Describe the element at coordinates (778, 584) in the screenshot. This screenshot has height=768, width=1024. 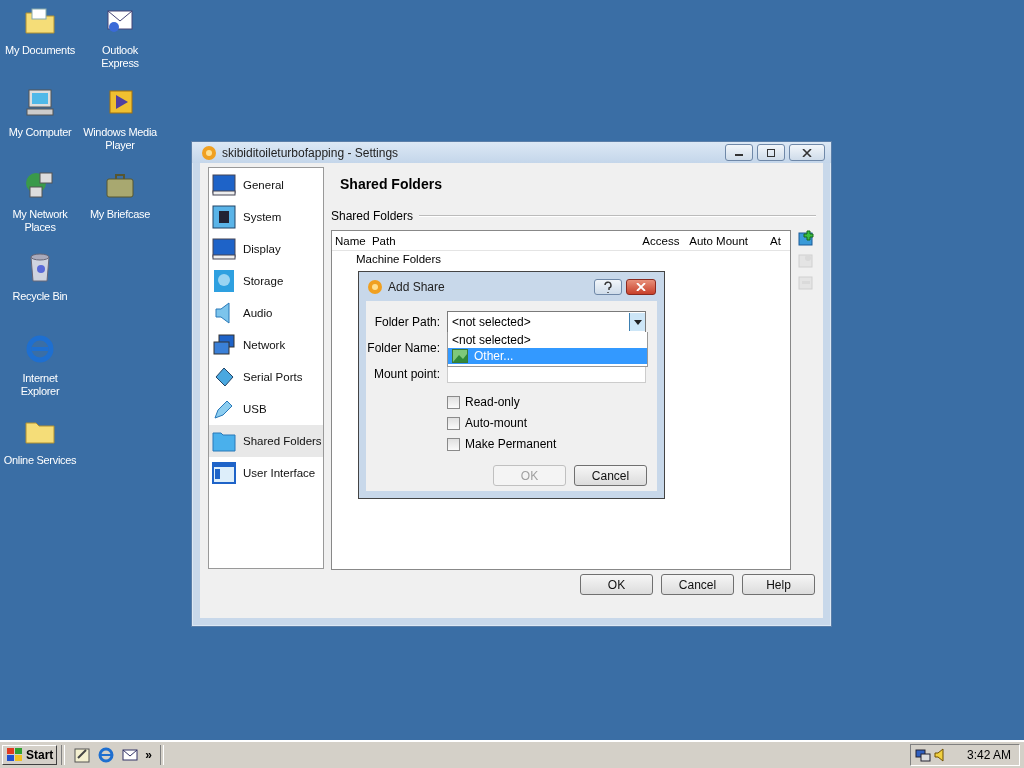
I see `dialog-button: Help` at that location.